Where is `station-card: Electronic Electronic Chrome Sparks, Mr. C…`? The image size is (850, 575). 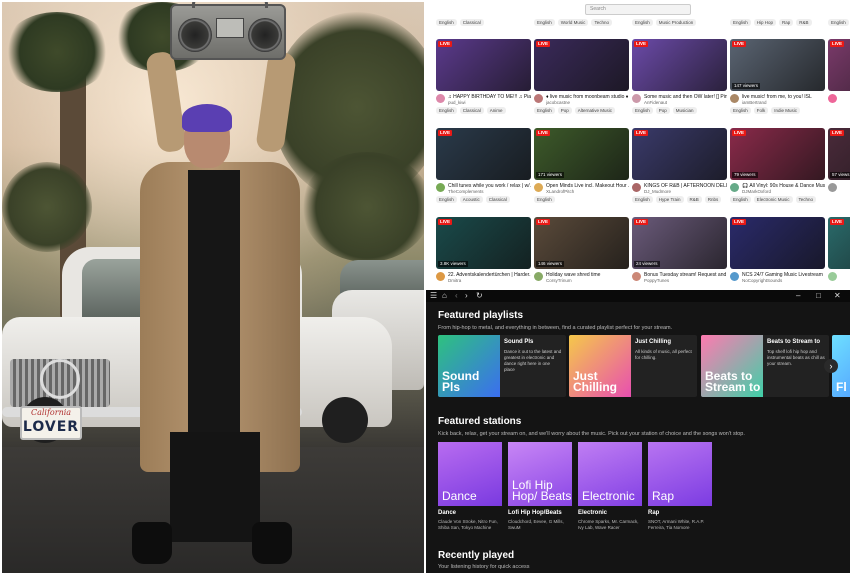
station-card: Electronic Electronic Chrome Sparks, Mr. C… is located at coordinates (610, 486).